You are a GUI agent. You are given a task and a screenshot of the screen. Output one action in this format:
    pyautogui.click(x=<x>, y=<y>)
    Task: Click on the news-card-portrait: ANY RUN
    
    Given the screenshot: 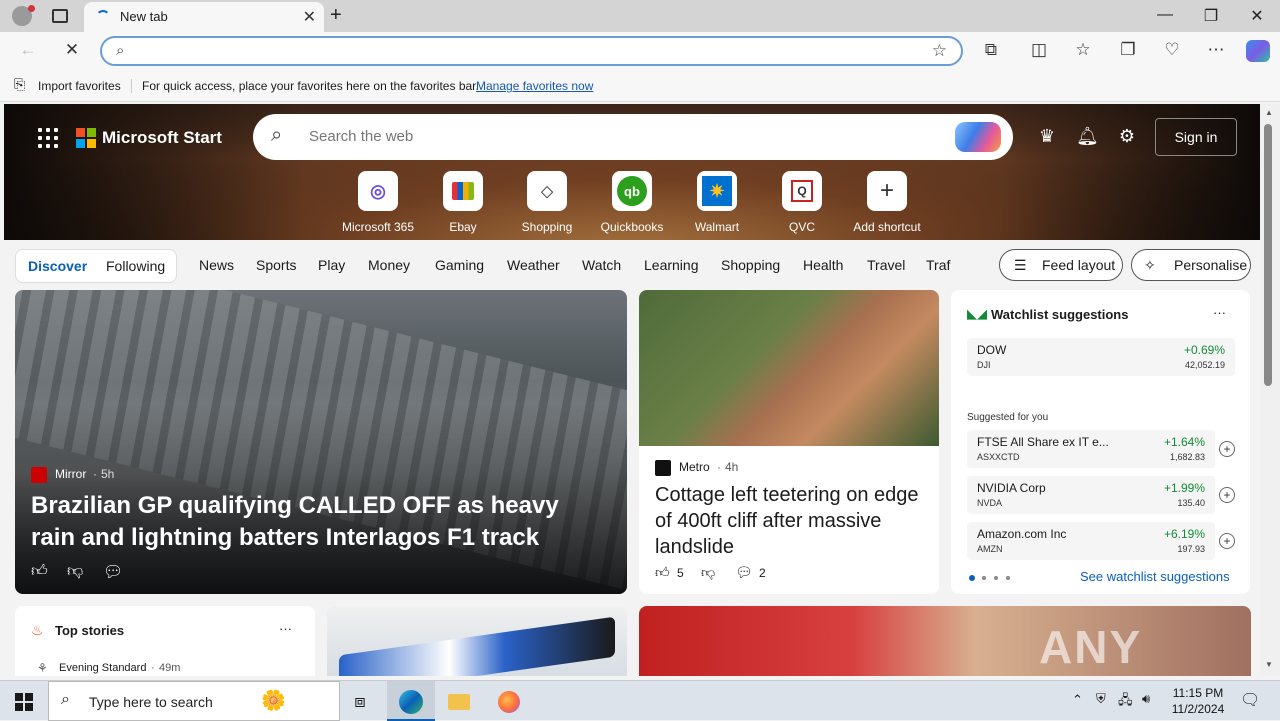 What is the action you would take?
    pyautogui.click(x=945, y=641)
    